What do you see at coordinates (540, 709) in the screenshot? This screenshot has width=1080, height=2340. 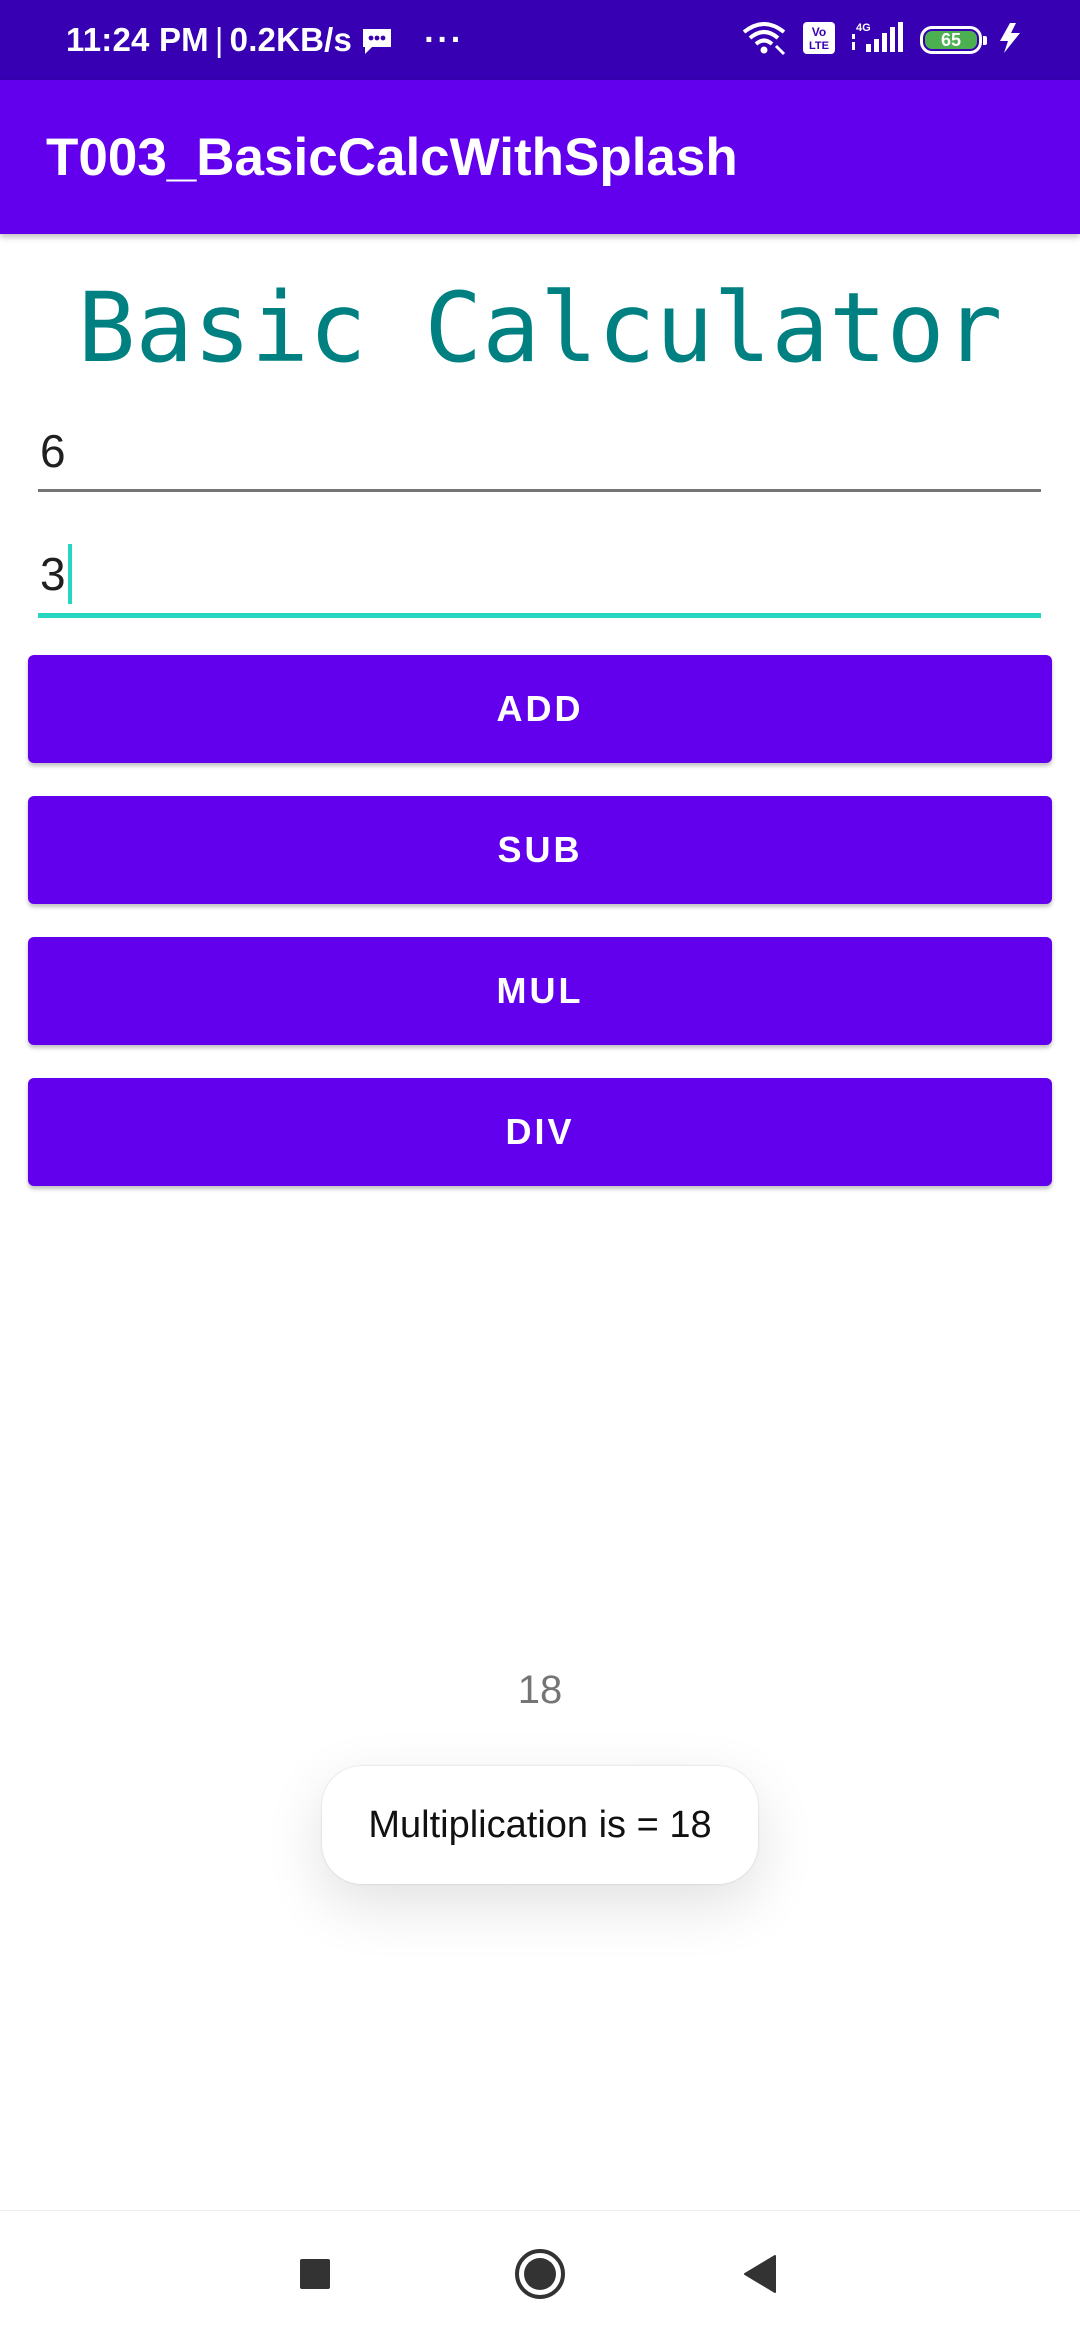 I see `add-button: ADD` at bounding box center [540, 709].